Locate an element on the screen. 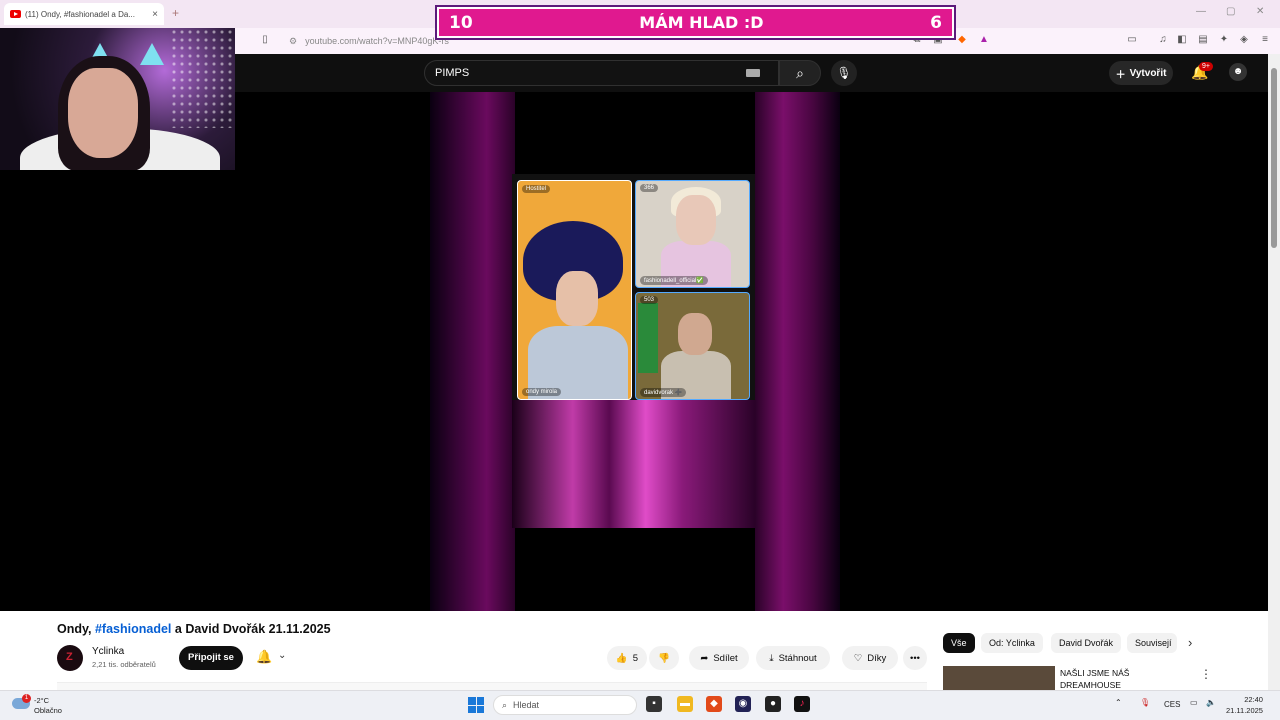  chip-from-channel: Od: Yclinka is located at coordinates (1012, 643).